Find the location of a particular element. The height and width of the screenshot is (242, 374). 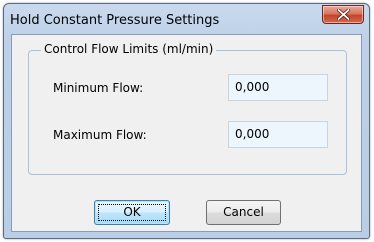

minimum-flow-input: 0,000 is located at coordinates (278, 87).